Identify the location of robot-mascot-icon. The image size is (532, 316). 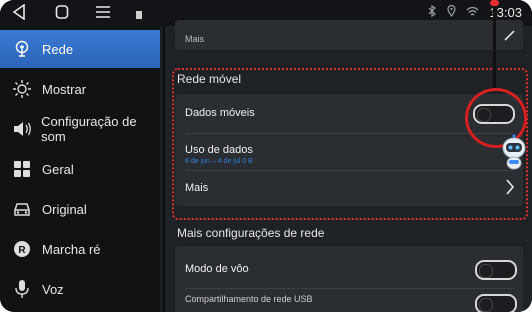
(514, 152).